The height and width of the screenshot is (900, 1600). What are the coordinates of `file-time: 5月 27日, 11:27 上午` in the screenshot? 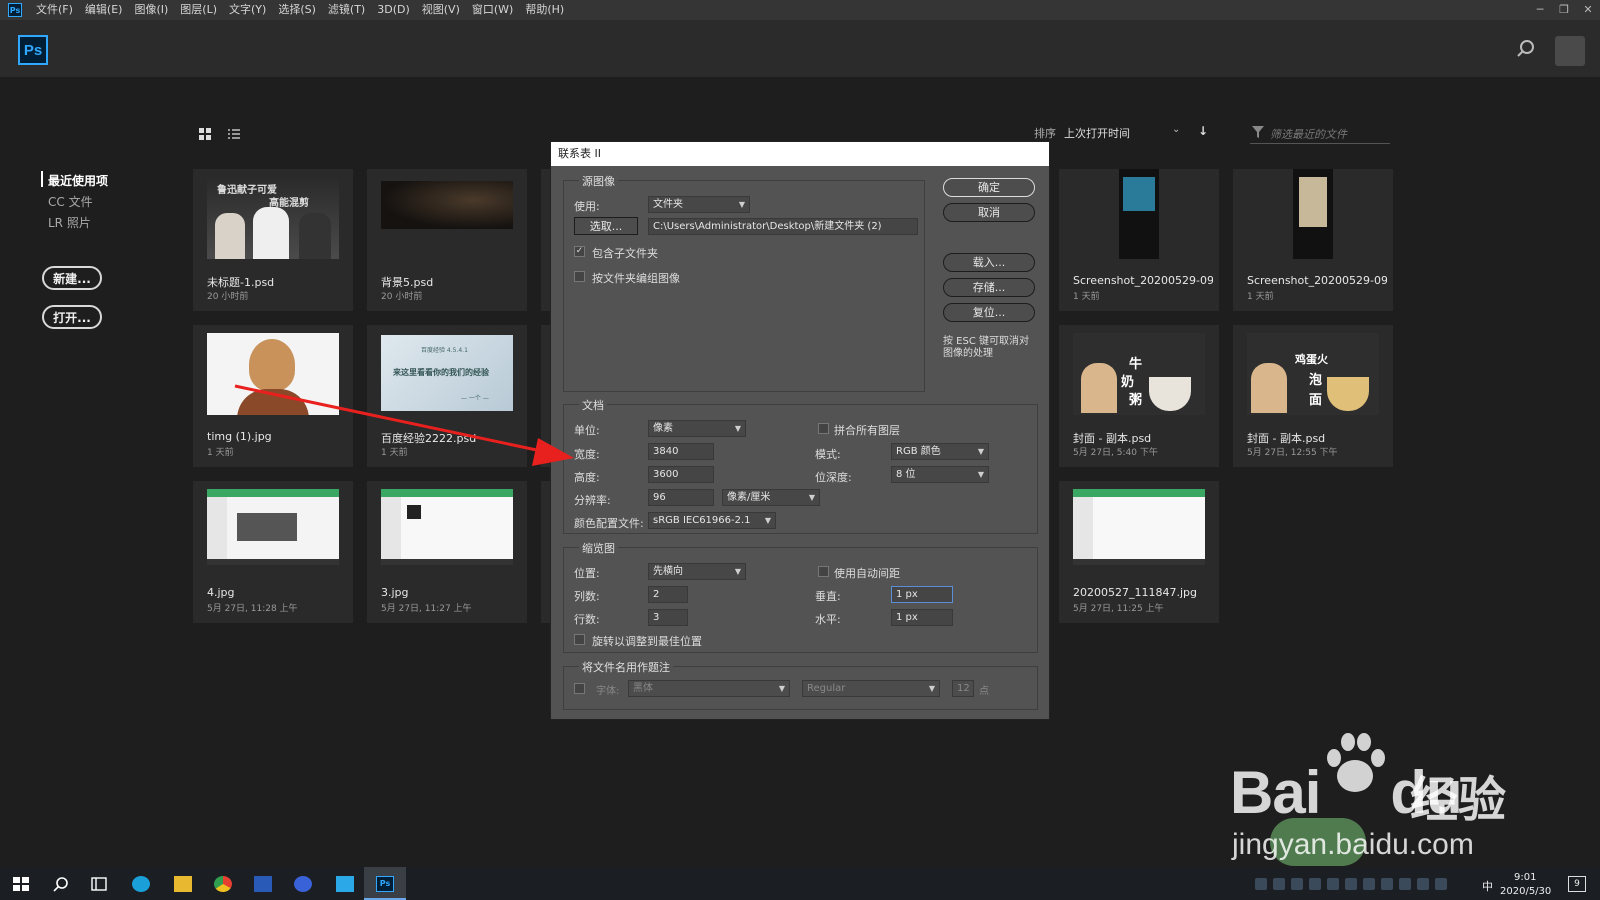 It's located at (426, 609).